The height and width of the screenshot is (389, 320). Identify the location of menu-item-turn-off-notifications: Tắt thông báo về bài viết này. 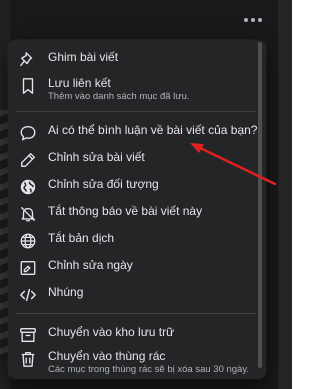
(132, 214).